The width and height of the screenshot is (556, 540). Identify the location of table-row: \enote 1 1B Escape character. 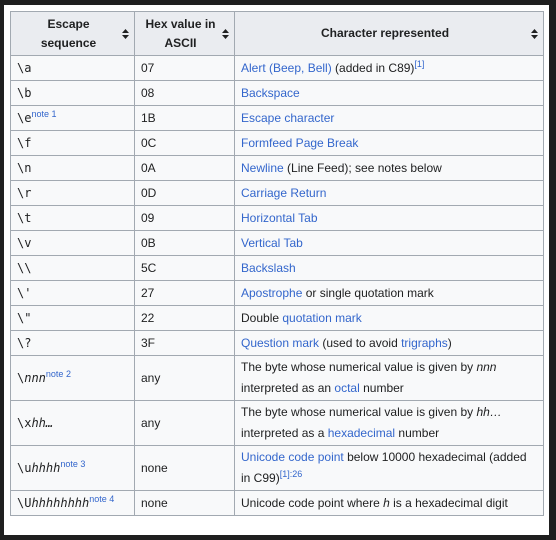
(277, 118).